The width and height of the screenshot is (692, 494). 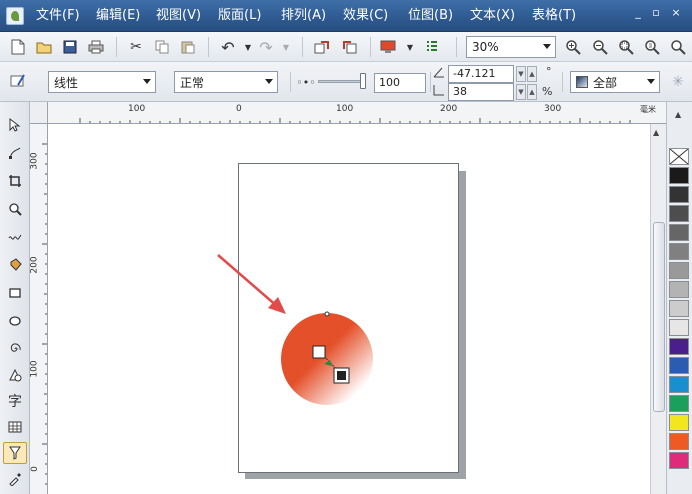 I want to click on menu-effects: 效果(C), so click(x=365, y=16).